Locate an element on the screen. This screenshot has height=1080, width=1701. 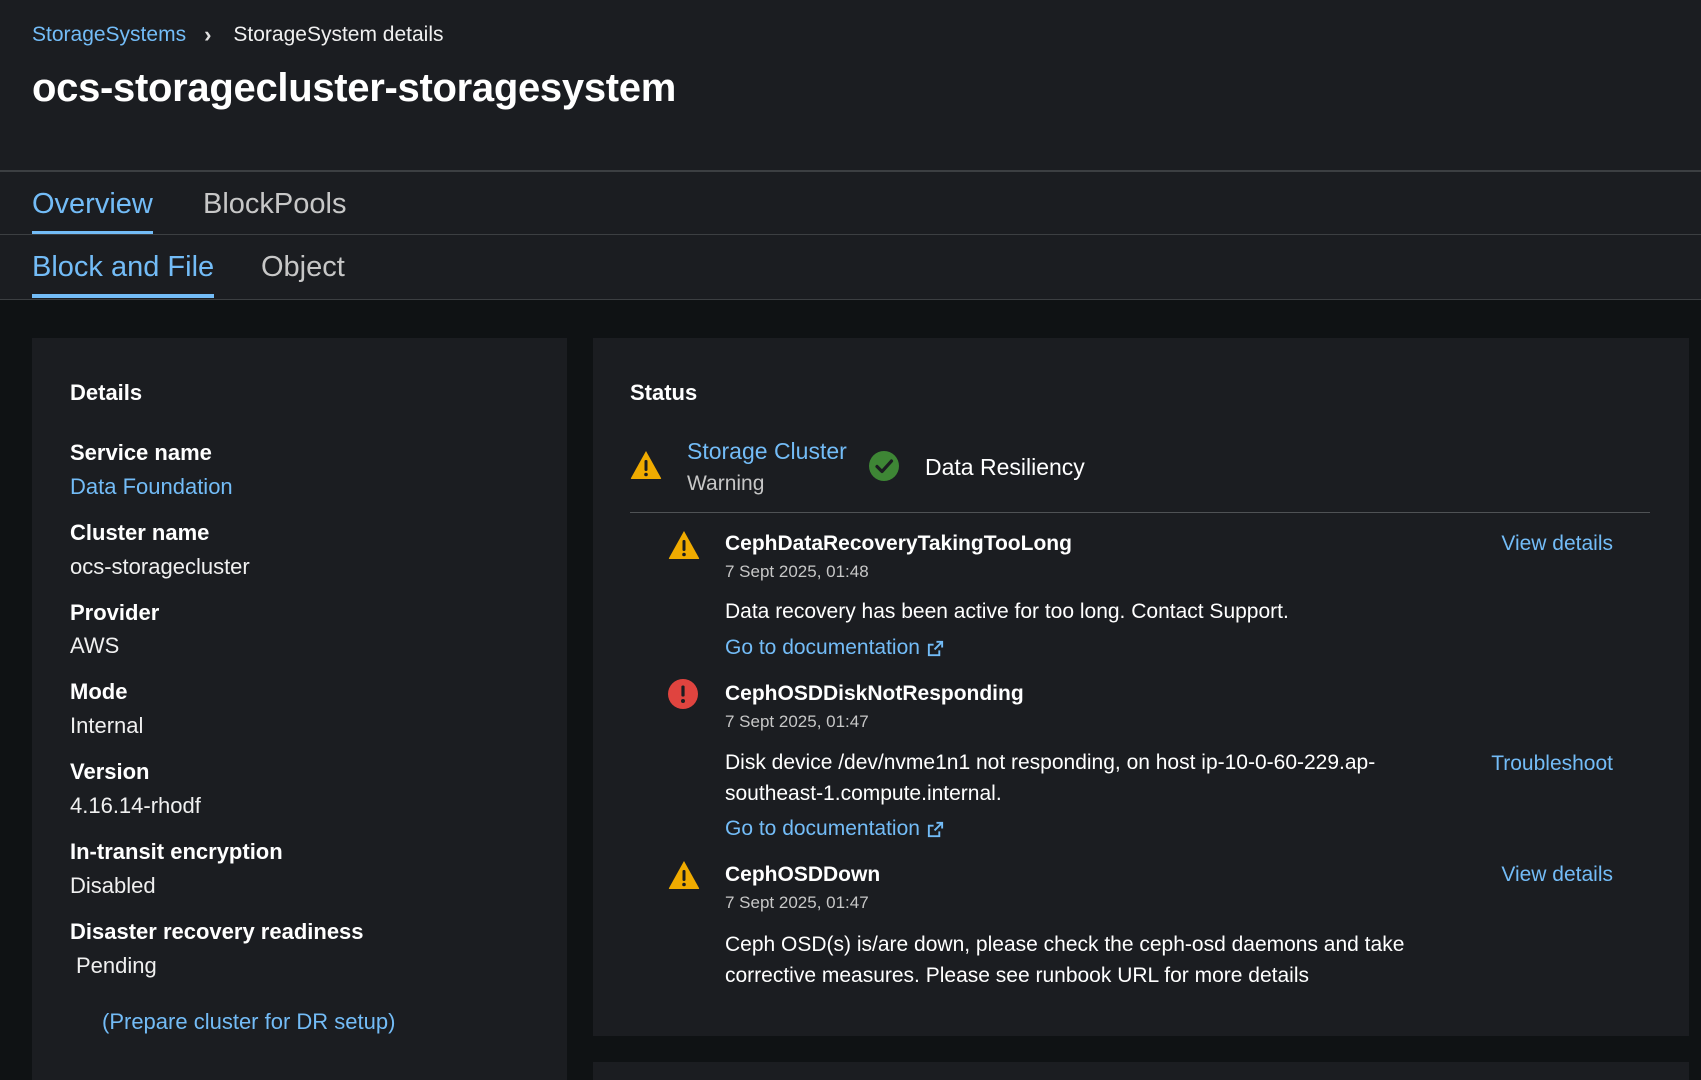
mode-value: Internal is located at coordinates (107, 725).